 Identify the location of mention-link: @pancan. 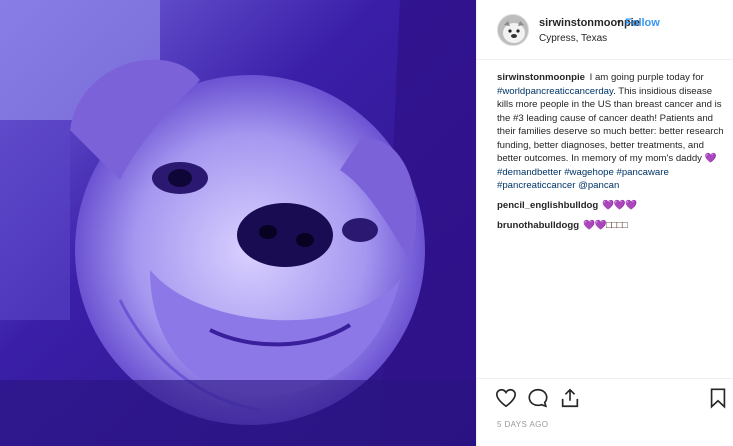
(598, 185).